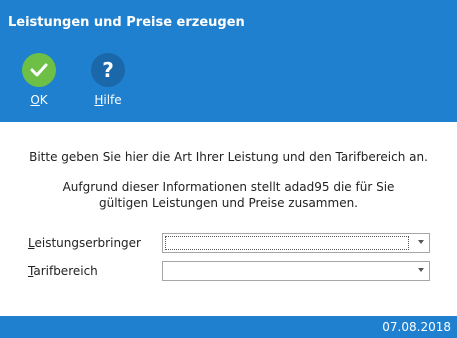  Describe the element at coordinates (296, 271) in the screenshot. I see `tarifbereich-select` at that location.